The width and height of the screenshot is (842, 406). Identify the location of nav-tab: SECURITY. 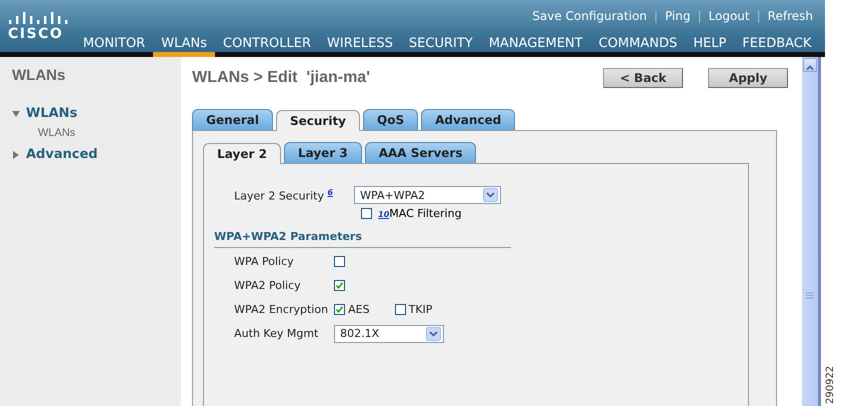
(440, 46).